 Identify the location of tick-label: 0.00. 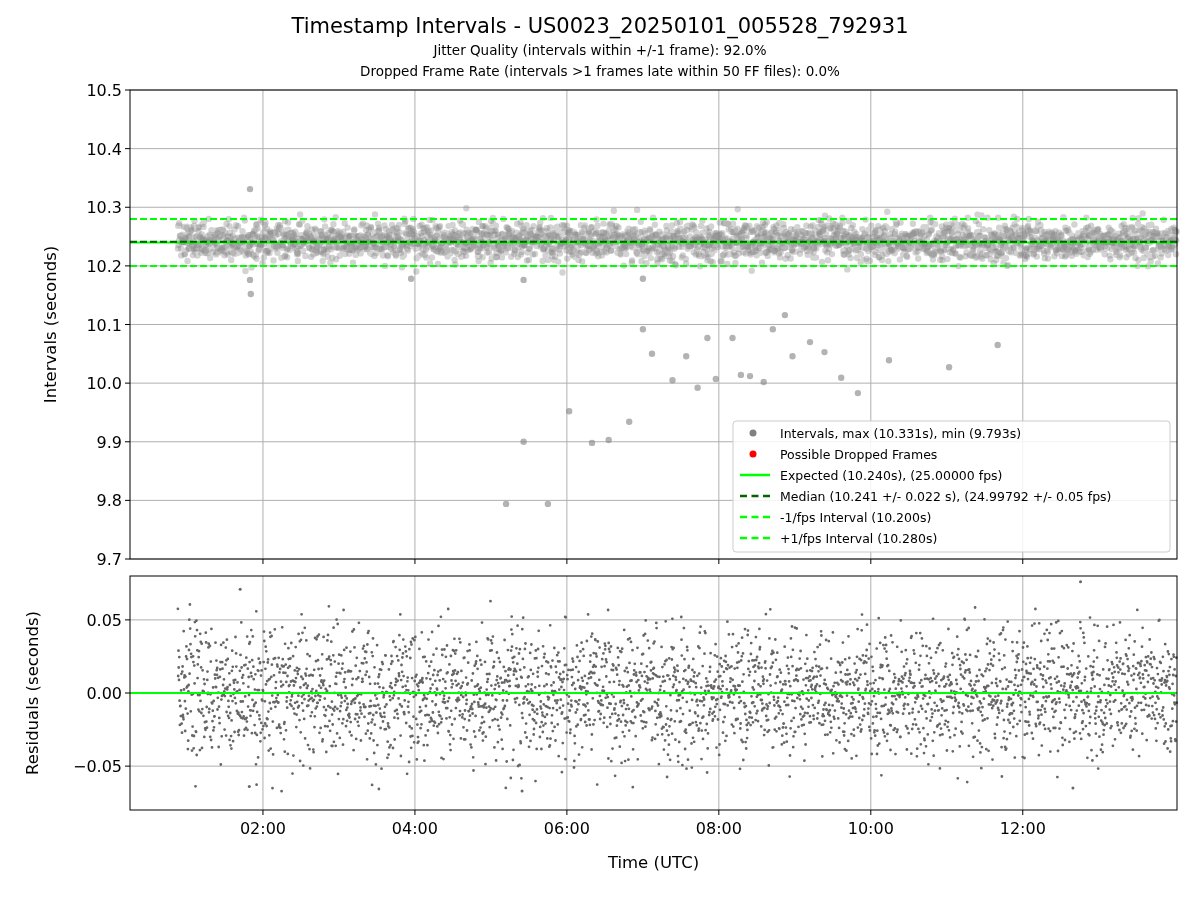
(104, 693).